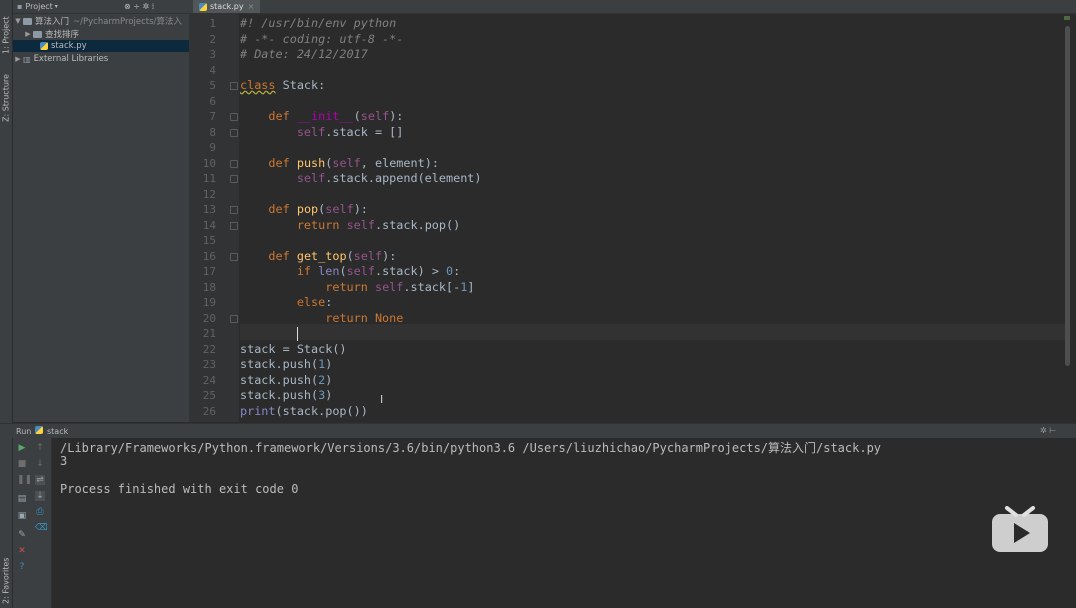 The height and width of the screenshot is (608, 1076). Describe the element at coordinates (251, 6) in the screenshot. I see `close-icon: ×` at that location.